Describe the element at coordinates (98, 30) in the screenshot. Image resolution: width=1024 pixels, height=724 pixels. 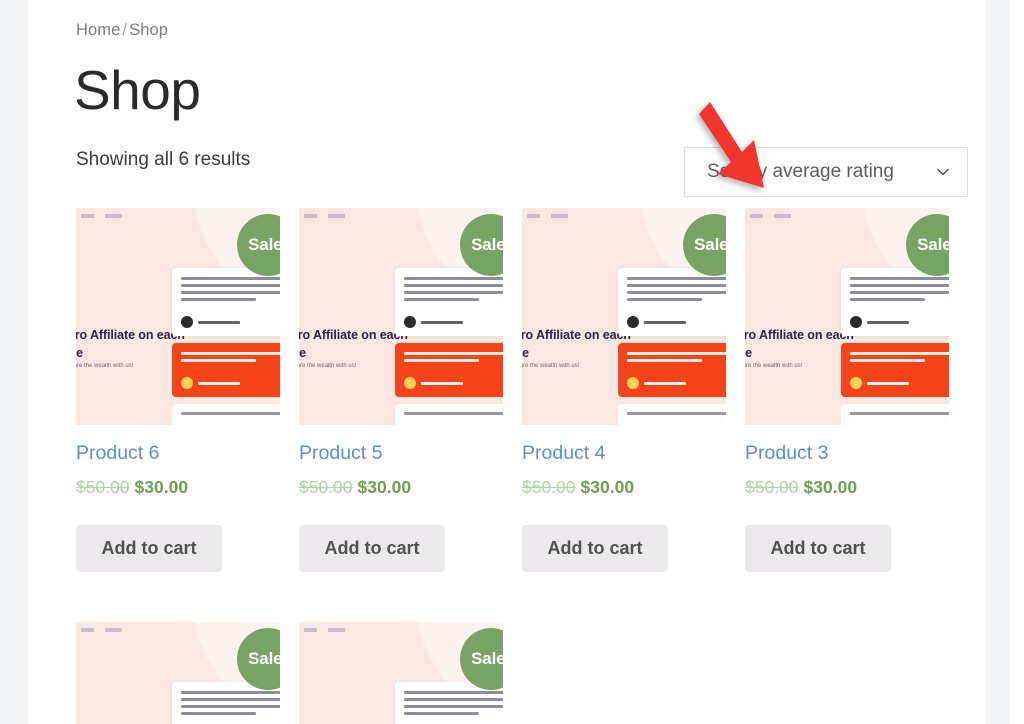
I see `breadcrumb-home: Home` at that location.